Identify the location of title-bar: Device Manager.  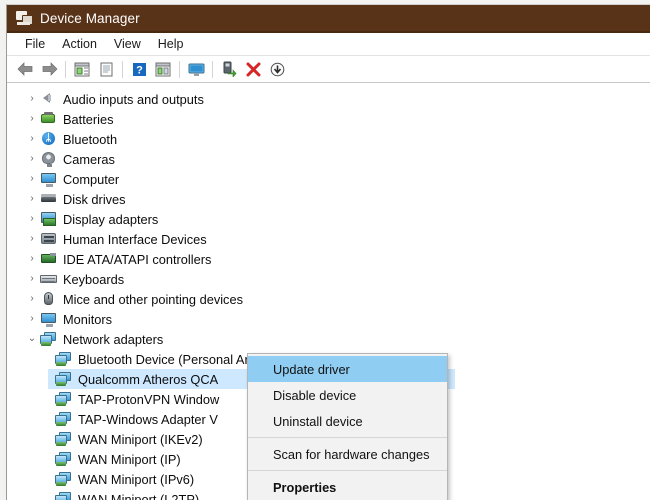
(328, 19).